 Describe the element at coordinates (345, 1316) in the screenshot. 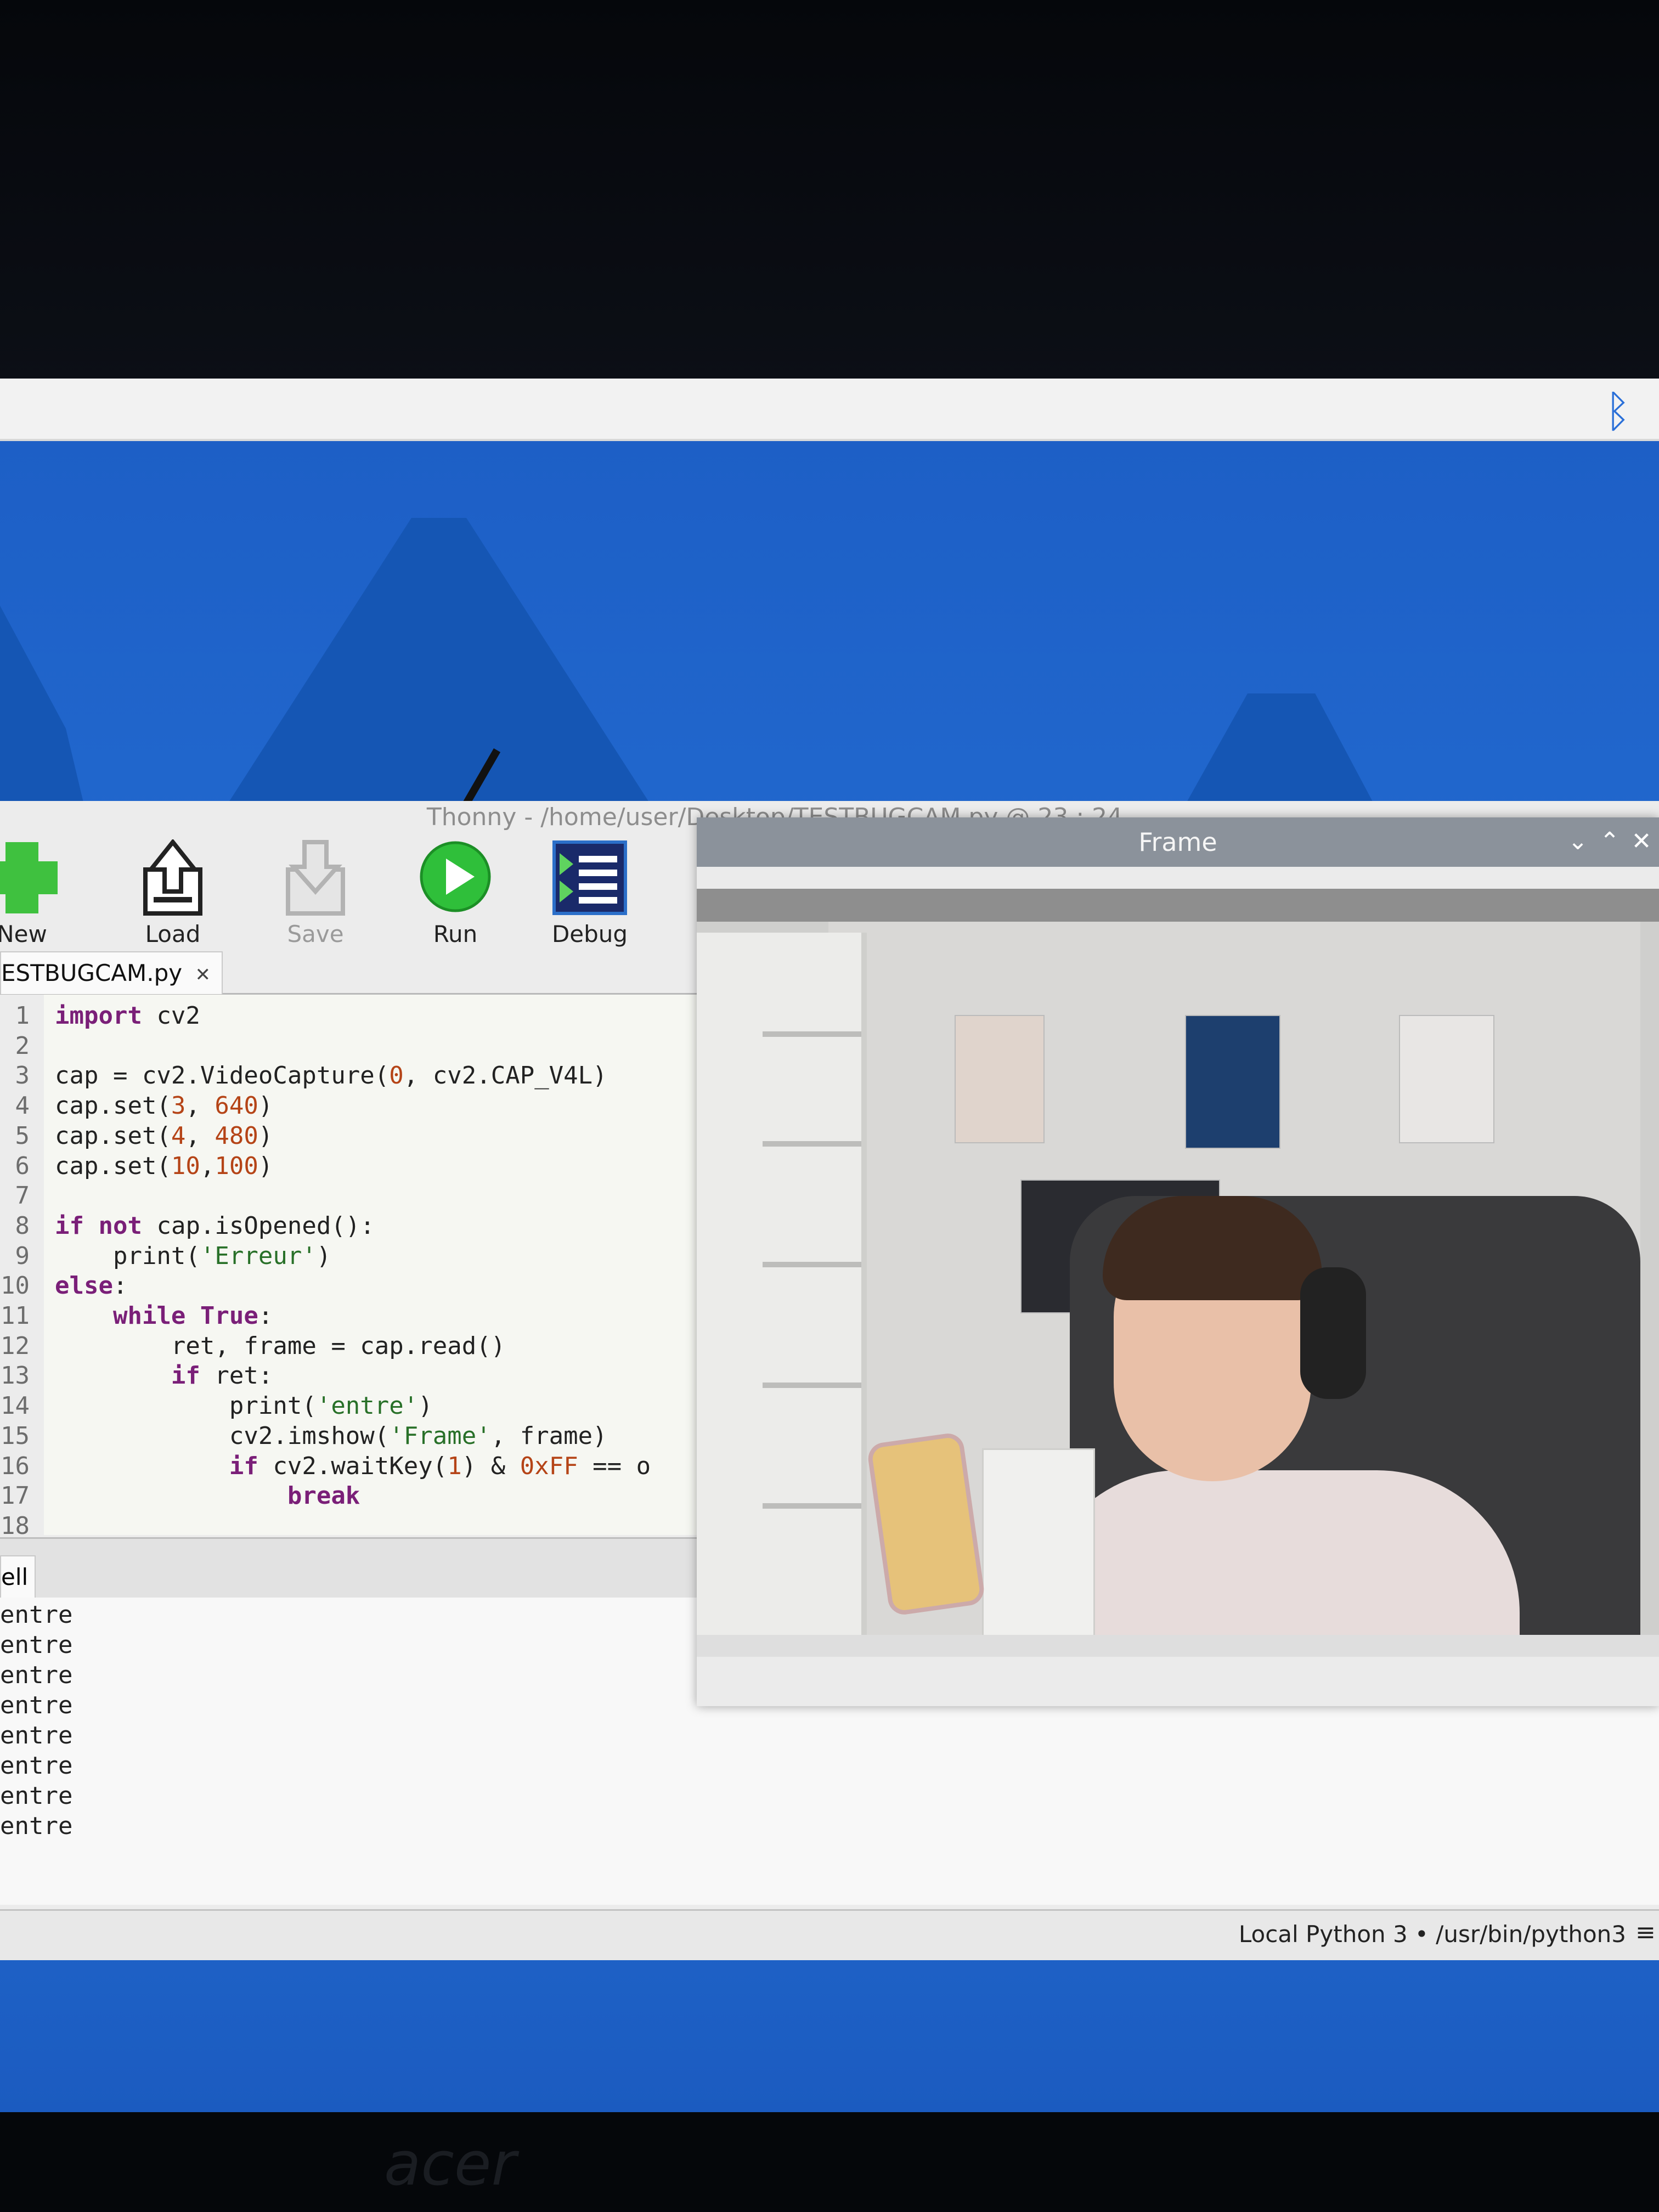

I see `code-line: 11 while True:` at that location.